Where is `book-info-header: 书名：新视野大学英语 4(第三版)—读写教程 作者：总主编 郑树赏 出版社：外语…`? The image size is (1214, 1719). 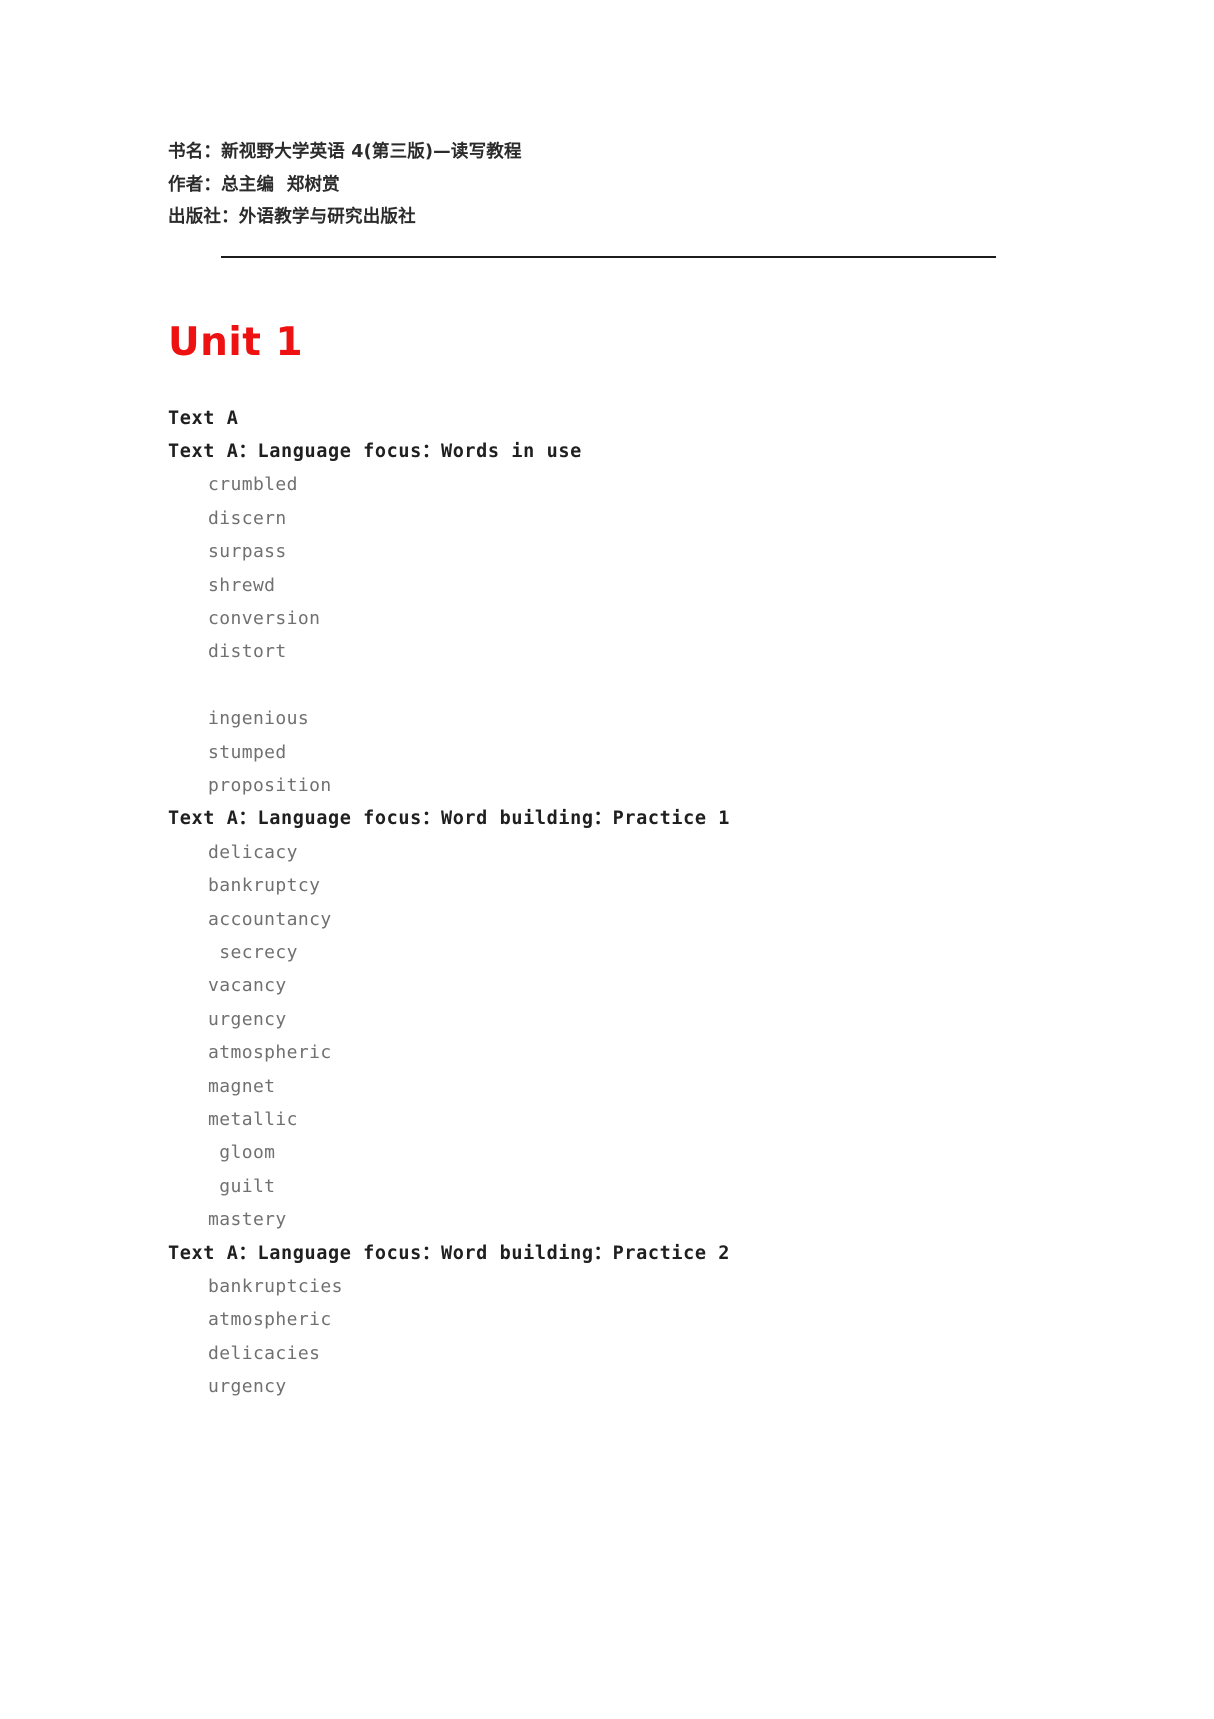 book-info-header: 书名：新视野大学英语 4(第三版)—读写教程 作者：总主编 郑树赏 出版社：外语… is located at coordinates (608, 185).